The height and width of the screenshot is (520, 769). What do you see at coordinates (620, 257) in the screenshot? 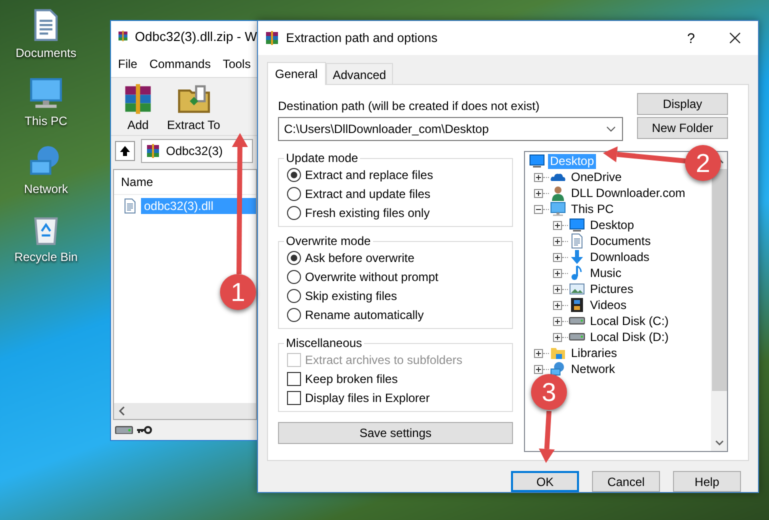
I see `folder-tree-item: Downloads` at bounding box center [620, 257].